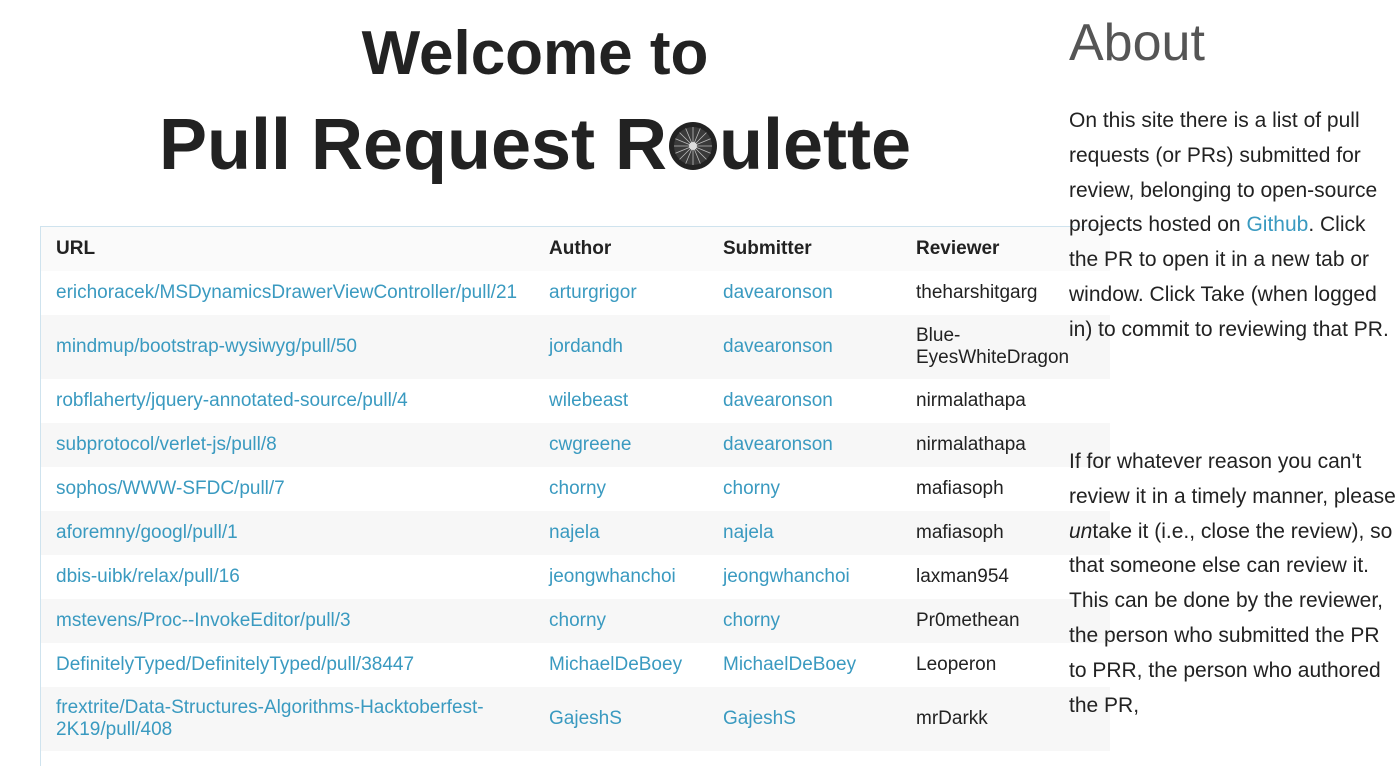  What do you see at coordinates (170, 488) in the screenshot?
I see `pr-url-link: sophos/WWW-SFDC/pull/7` at bounding box center [170, 488].